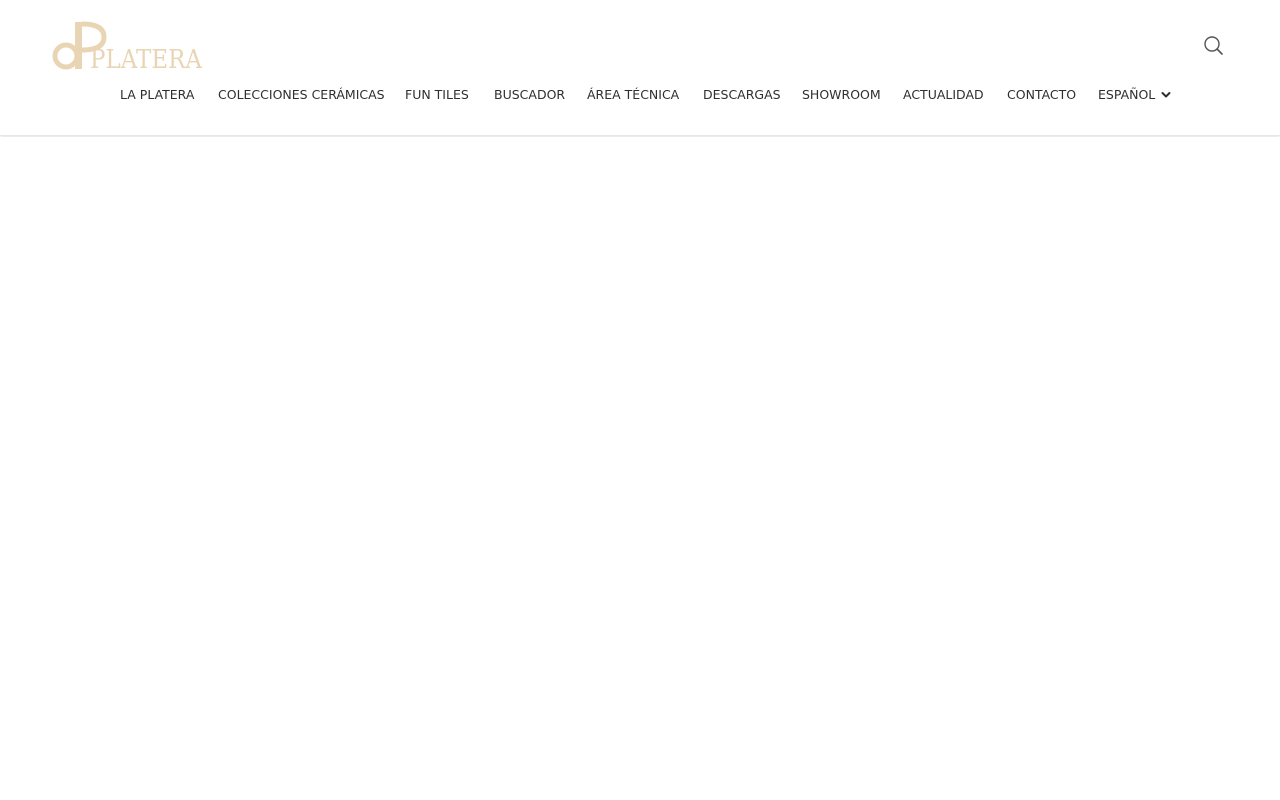 The width and height of the screenshot is (1280, 800). I want to click on nav-item-area-tecnica: ÁREA TÉCNICA, so click(633, 95).